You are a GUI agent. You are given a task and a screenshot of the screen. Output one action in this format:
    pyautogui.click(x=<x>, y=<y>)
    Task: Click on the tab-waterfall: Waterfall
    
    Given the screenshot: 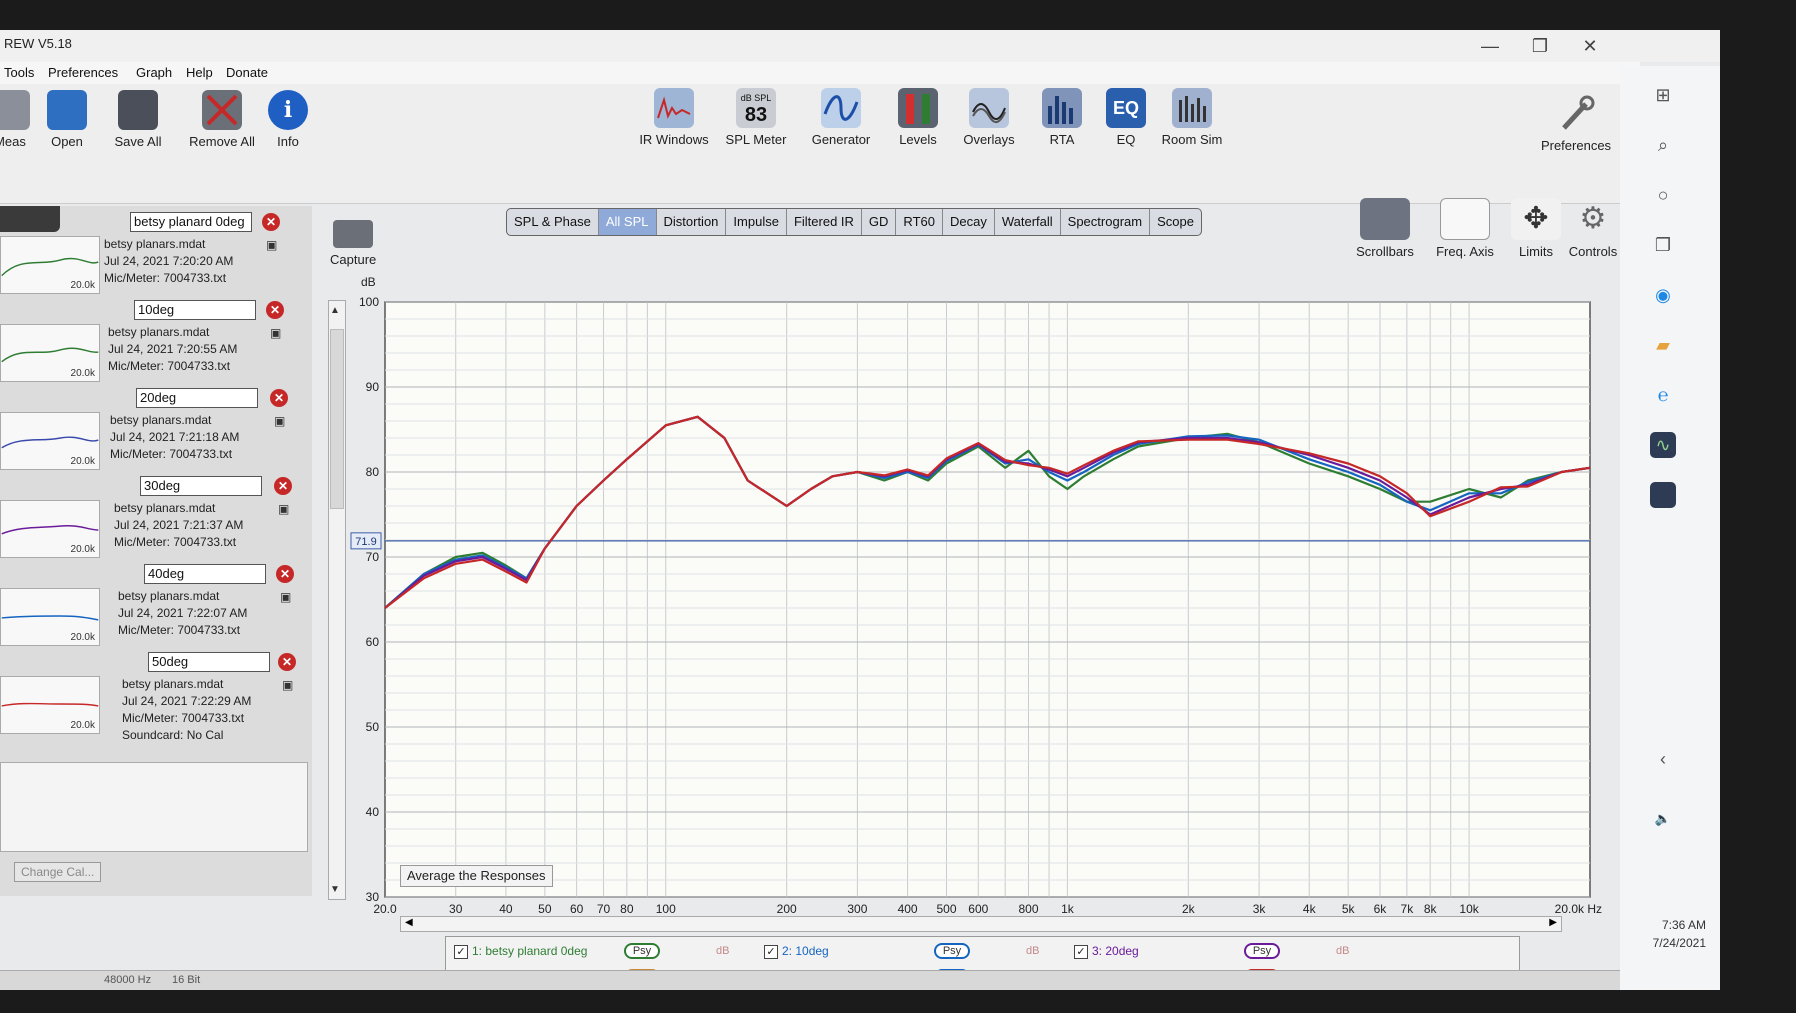 What is the action you would take?
    pyautogui.click(x=1028, y=222)
    